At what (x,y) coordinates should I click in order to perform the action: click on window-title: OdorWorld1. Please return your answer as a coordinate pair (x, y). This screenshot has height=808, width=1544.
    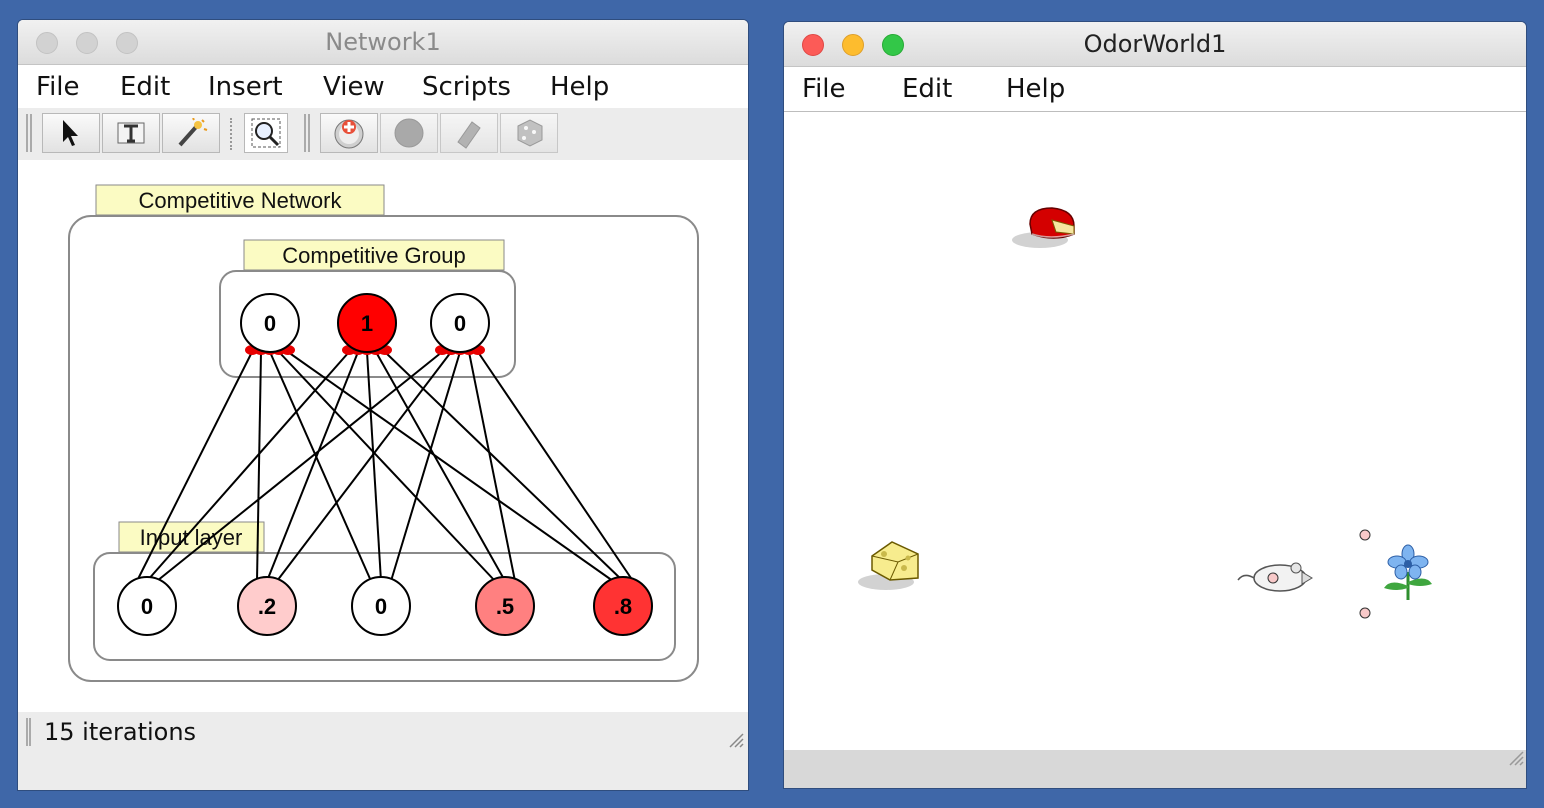
    Looking at the image, I should click on (1155, 44).